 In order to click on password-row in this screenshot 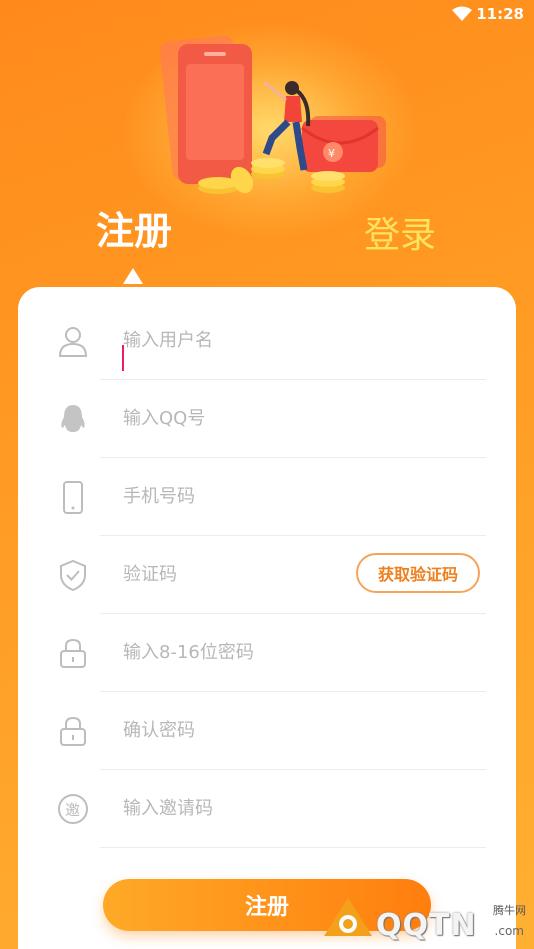, I will do `click(267, 653)`.